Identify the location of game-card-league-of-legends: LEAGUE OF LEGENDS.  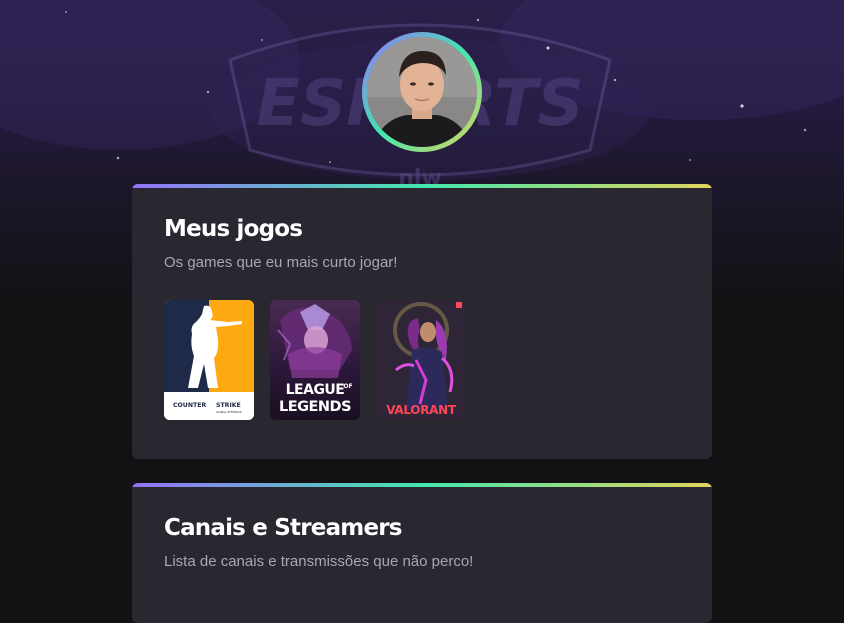
(315, 360).